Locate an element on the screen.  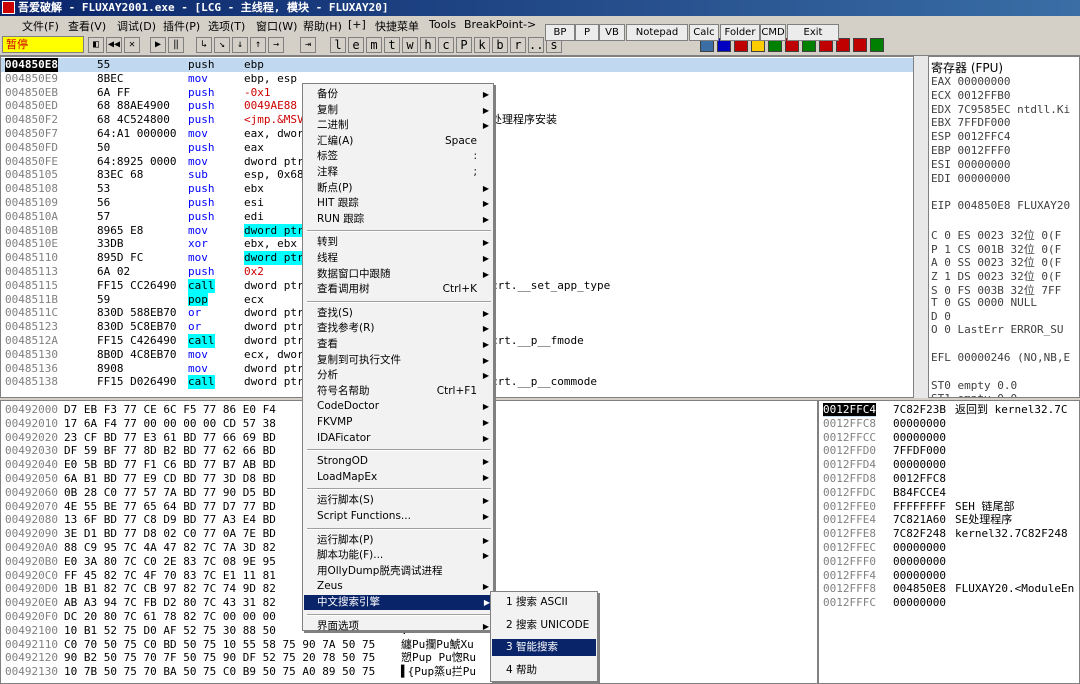
menu-item: 窗口(W) is located at coordinates (276, 26).